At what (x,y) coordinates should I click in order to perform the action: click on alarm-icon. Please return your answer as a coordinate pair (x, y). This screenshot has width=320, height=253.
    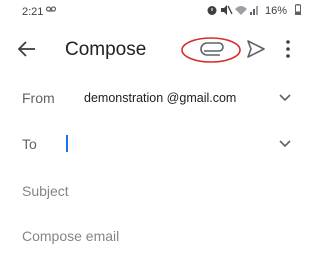
    Looking at the image, I should click on (212, 10).